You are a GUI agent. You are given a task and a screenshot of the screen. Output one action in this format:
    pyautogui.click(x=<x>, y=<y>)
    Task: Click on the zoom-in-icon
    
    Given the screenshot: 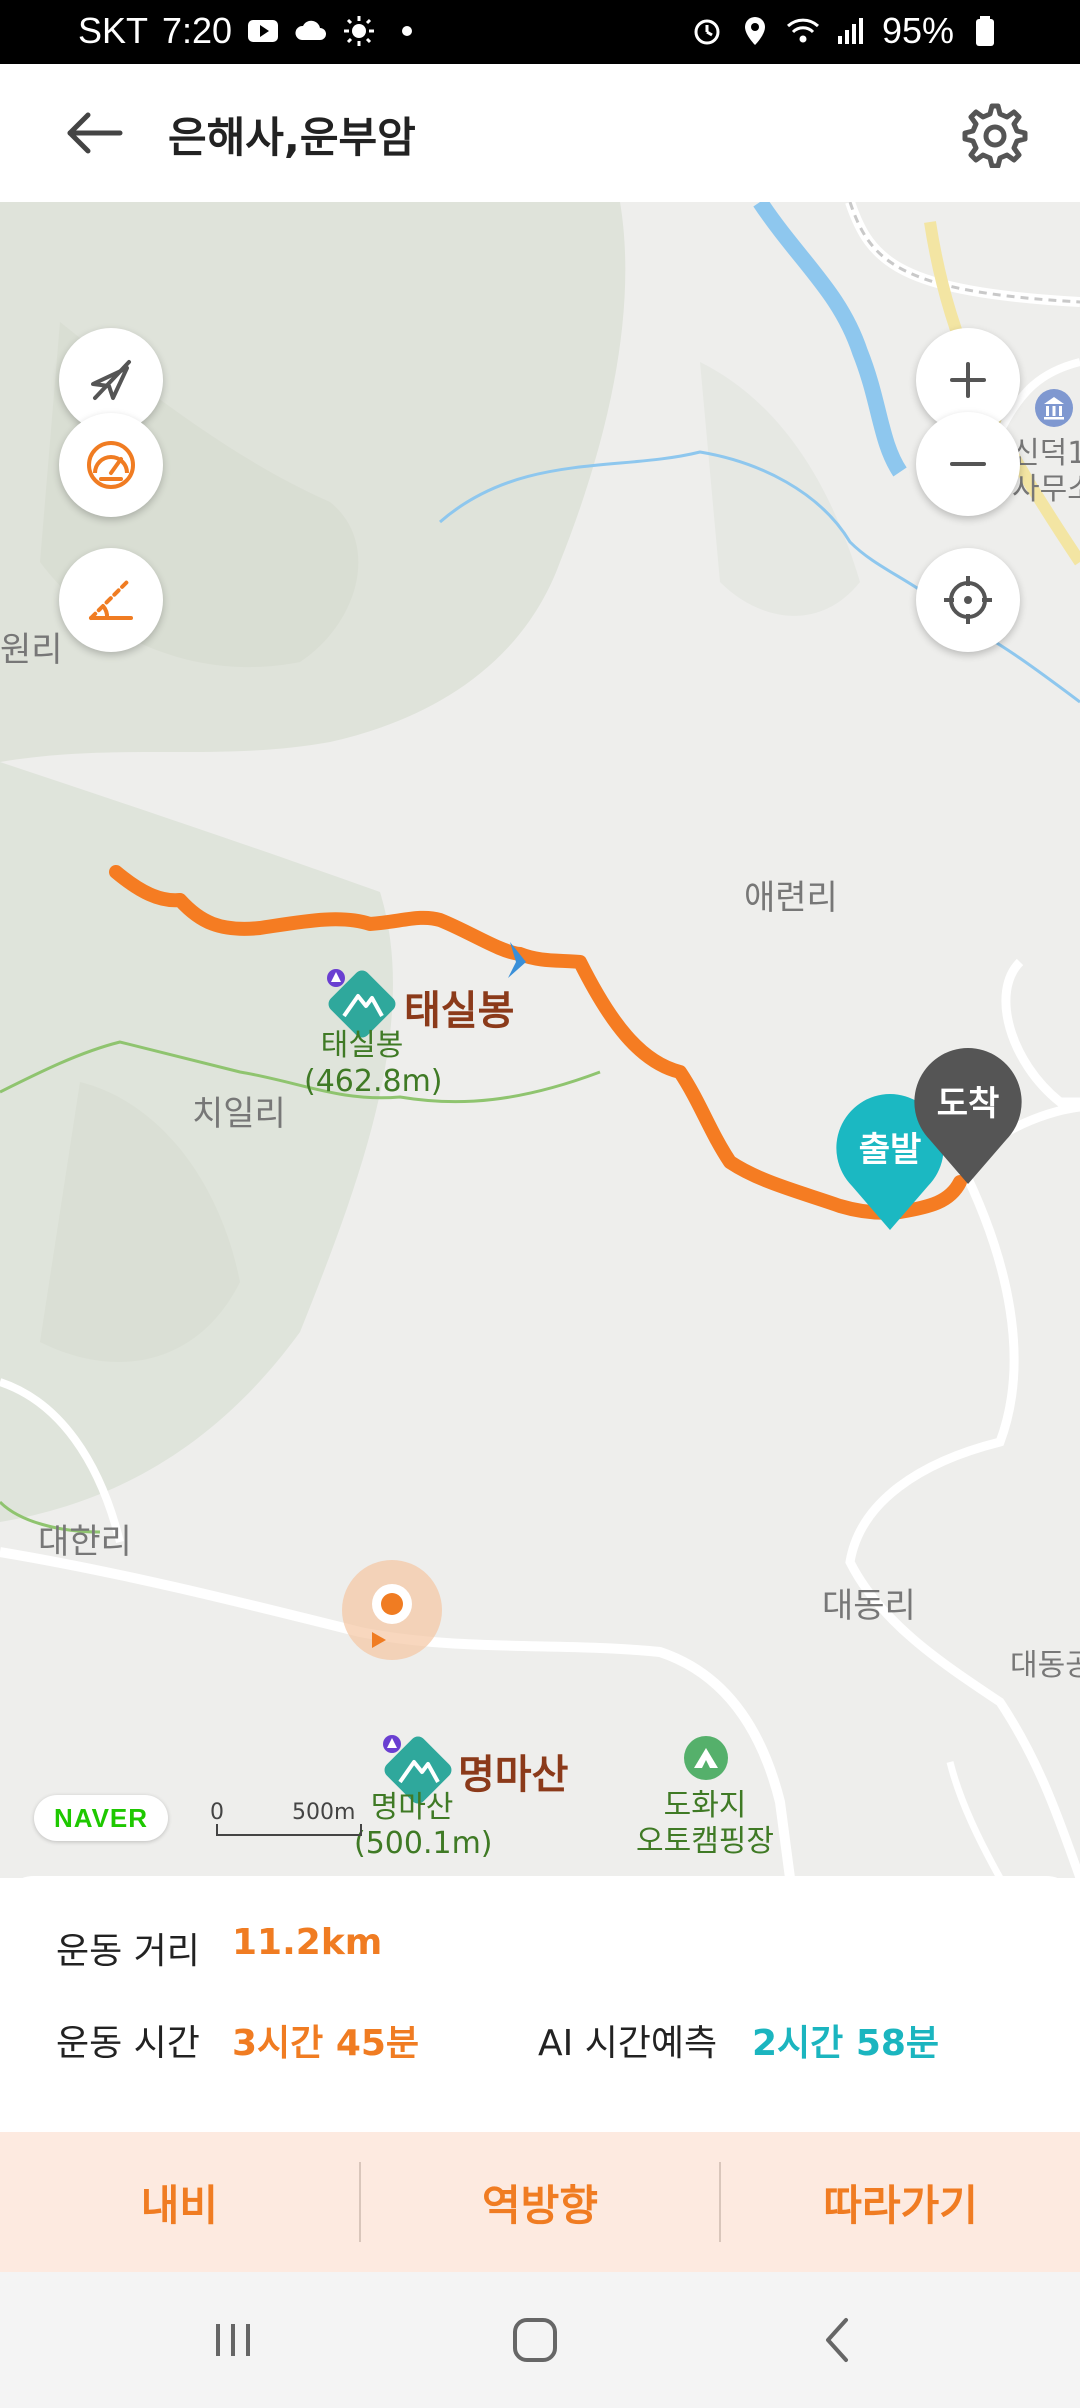 What is the action you would take?
    pyautogui.click(x=968, y=380)
    